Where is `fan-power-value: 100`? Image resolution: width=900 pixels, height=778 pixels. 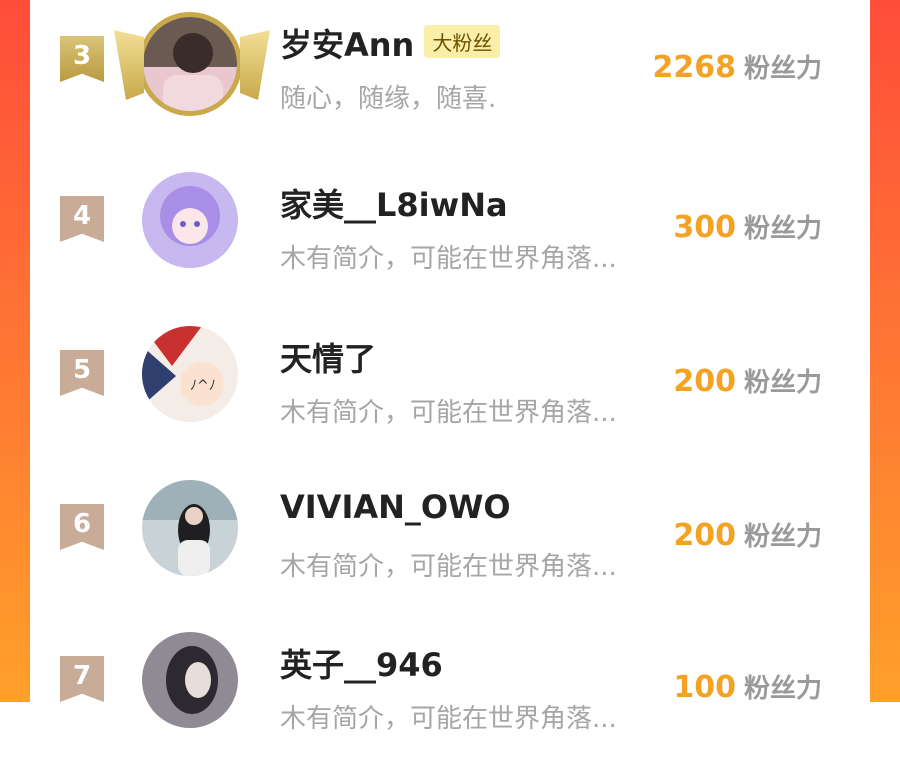
fan-power-value: 100 is located at coordinates (704, 687).